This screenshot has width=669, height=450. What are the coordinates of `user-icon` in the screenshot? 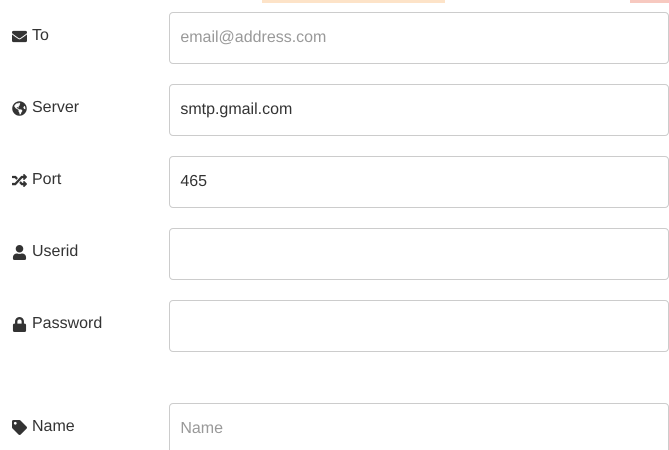 It's located at (19, 252).